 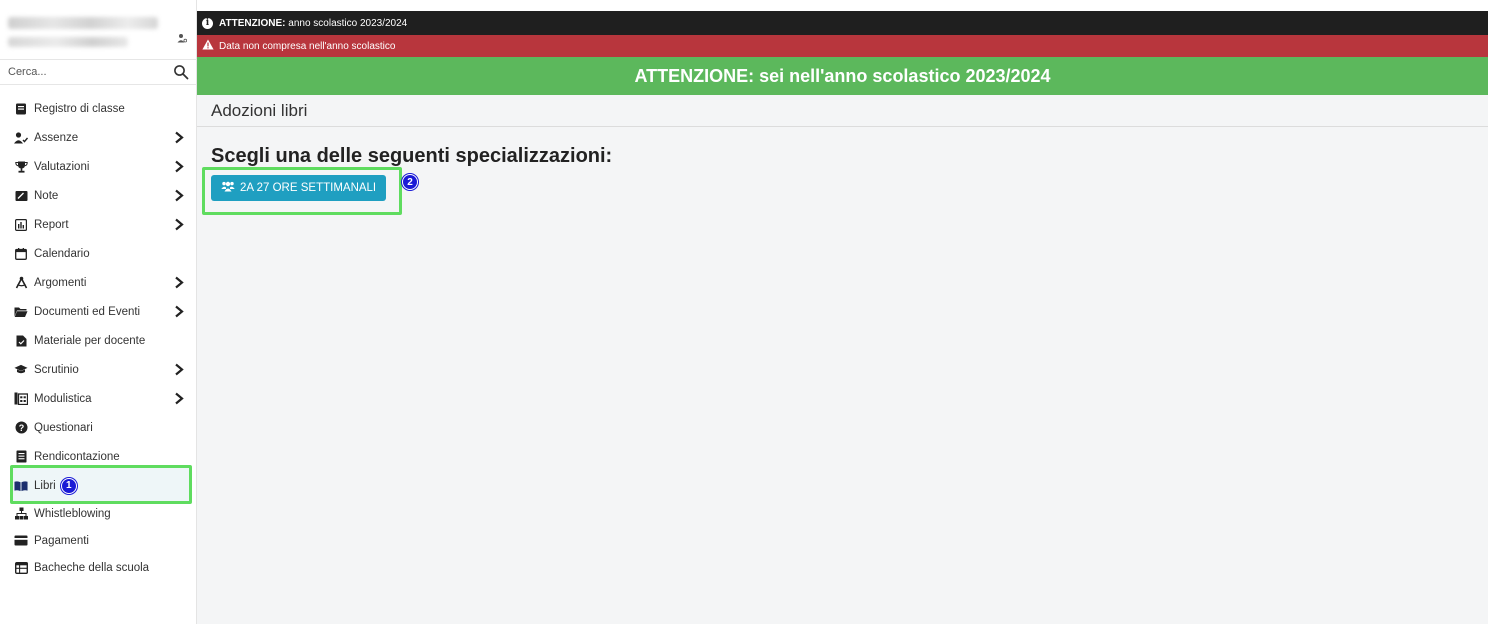 What do you see at coordinates (98, 485) in the screenshot?
I see `sidebar-item-libri: Libri 1` at bounding box center [98, 485].